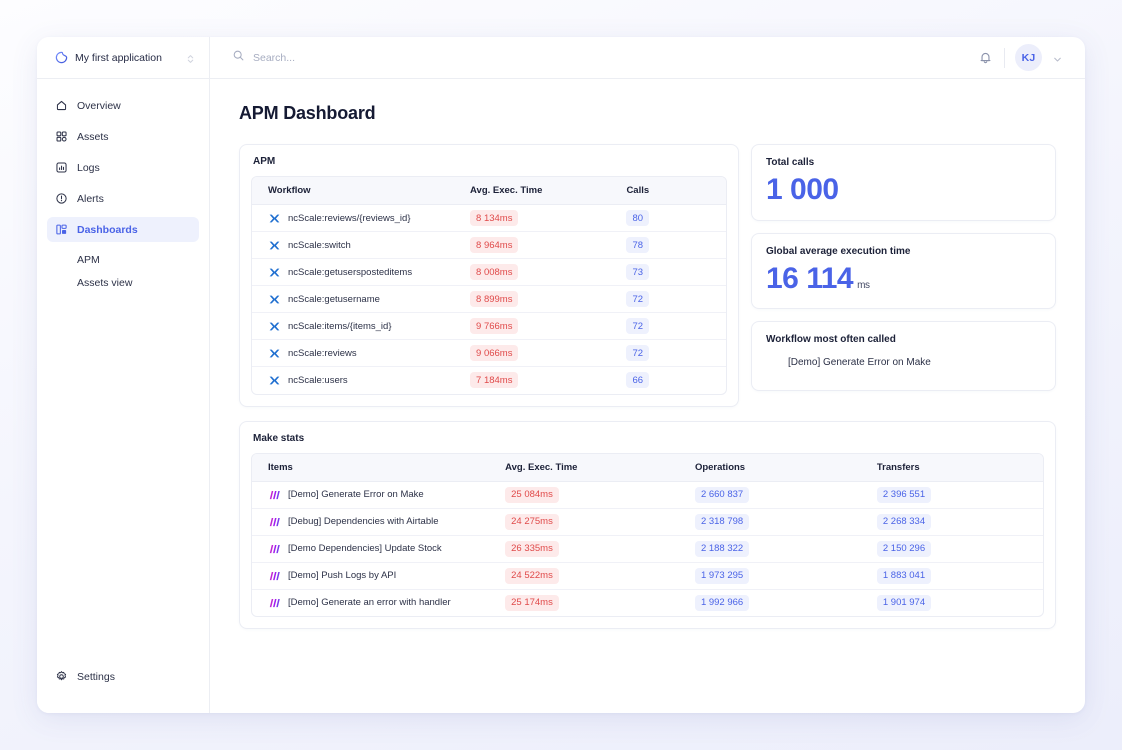 This screenshot has height=750, width=1122. What do you see at coordinates (361, 245) in the screenshot?
I see `cell-workflow: ncScale:switch` at bounding box center [361, 245].